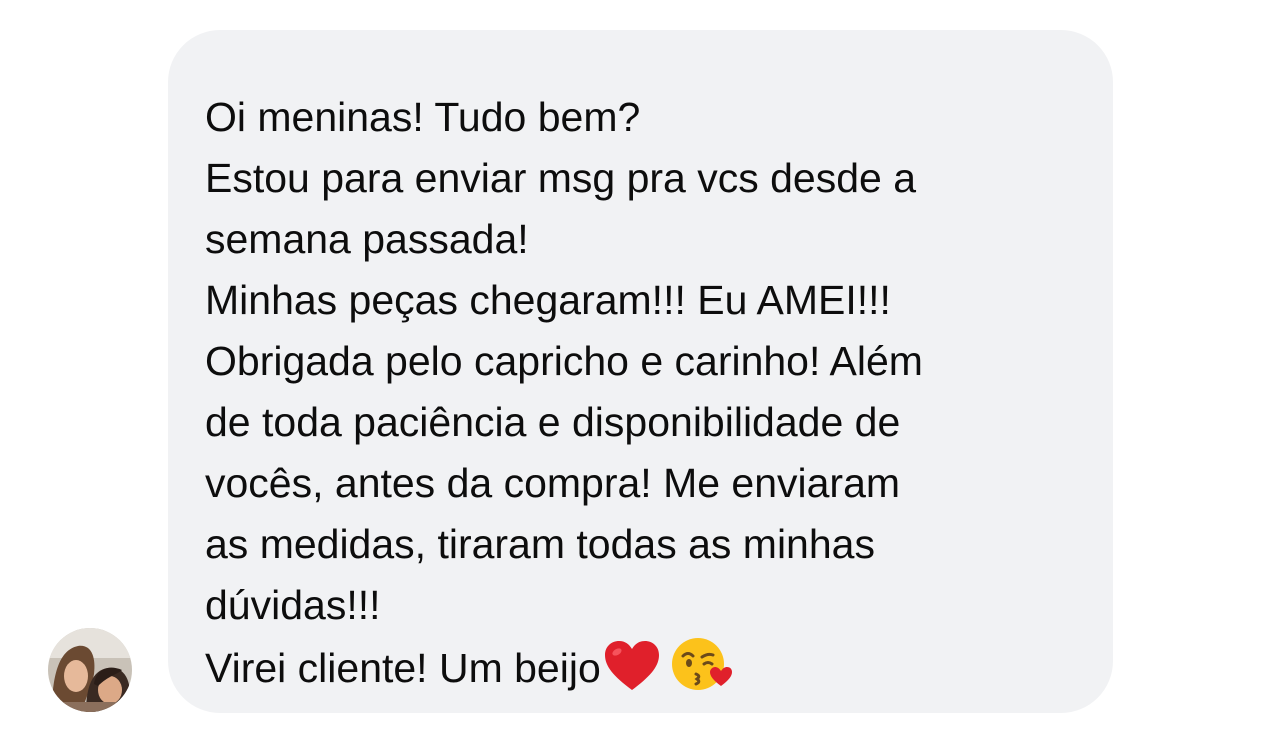 The width and height of the screenshot is (1283, 748). Describe the element at coordinates (90, 670) in the screenshot. I see `sender-avatar` at that location.